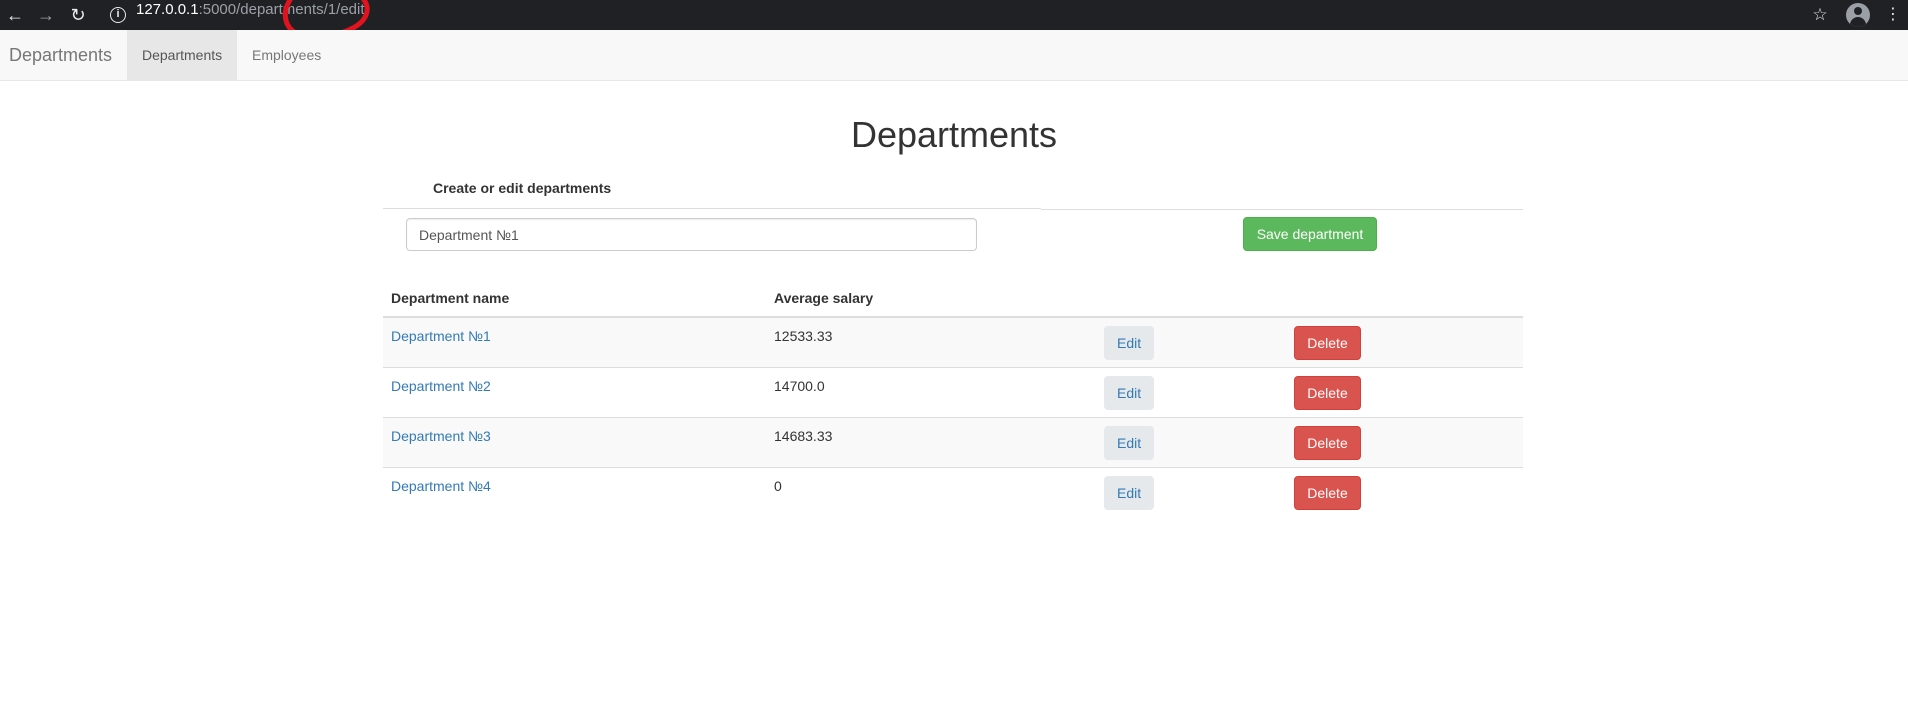 The height and width of the screenshot is (714, 1908). What do you see at coordinates (954, 134) in the screenshot?
I see `page-title: Departments` at bounding box center [954, 134].